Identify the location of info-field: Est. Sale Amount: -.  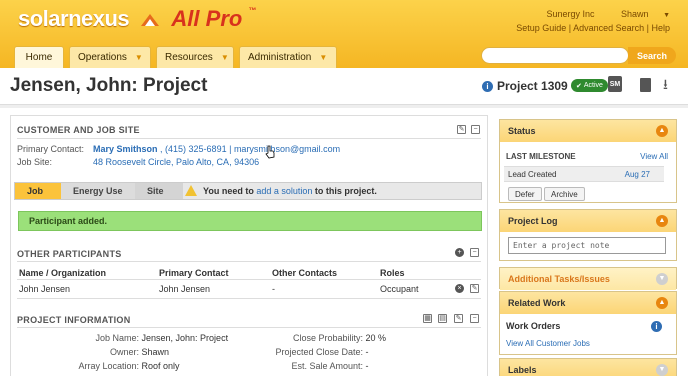
(330, 366).